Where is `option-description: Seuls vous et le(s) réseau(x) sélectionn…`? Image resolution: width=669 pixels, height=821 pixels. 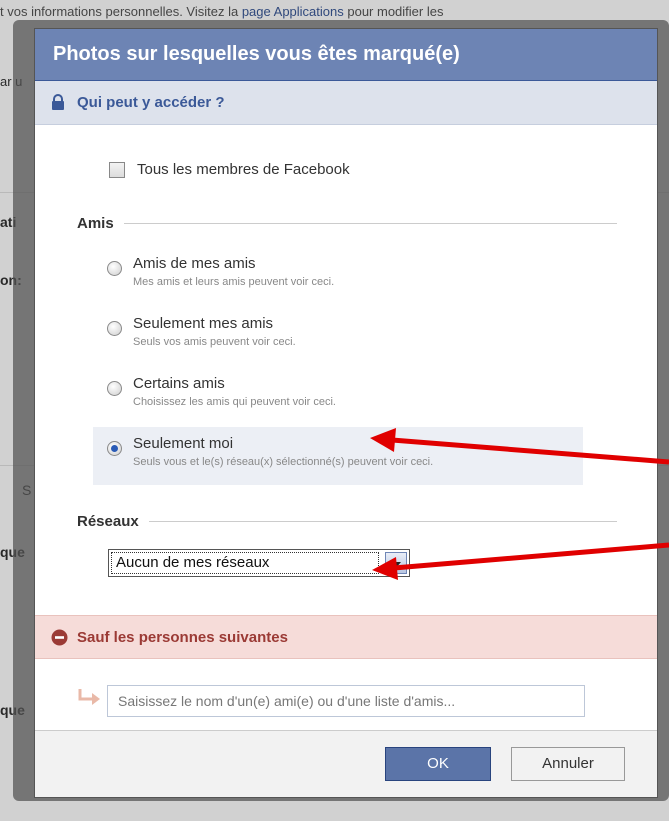
option-description: Seuls vous et le(s) réseau(x) sélectionn… is located at coordinates (283, 462).